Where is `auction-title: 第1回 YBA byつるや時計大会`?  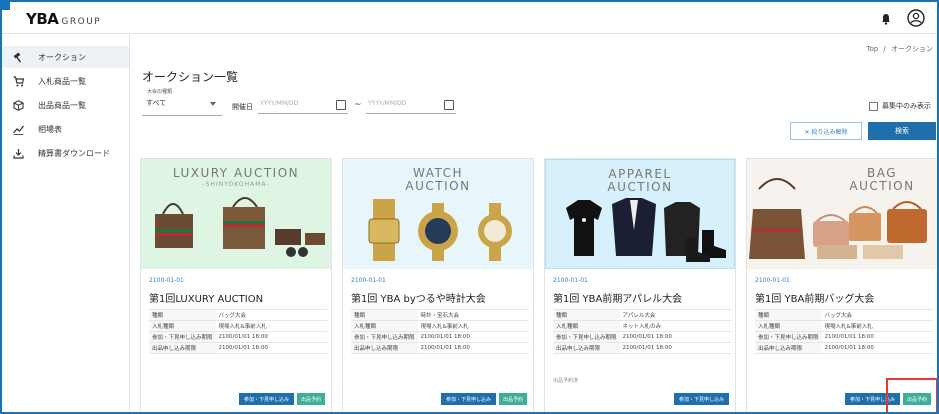
auction-title: 第1回 YBA byつるや時計大会 is located at coordinates (418, 297).